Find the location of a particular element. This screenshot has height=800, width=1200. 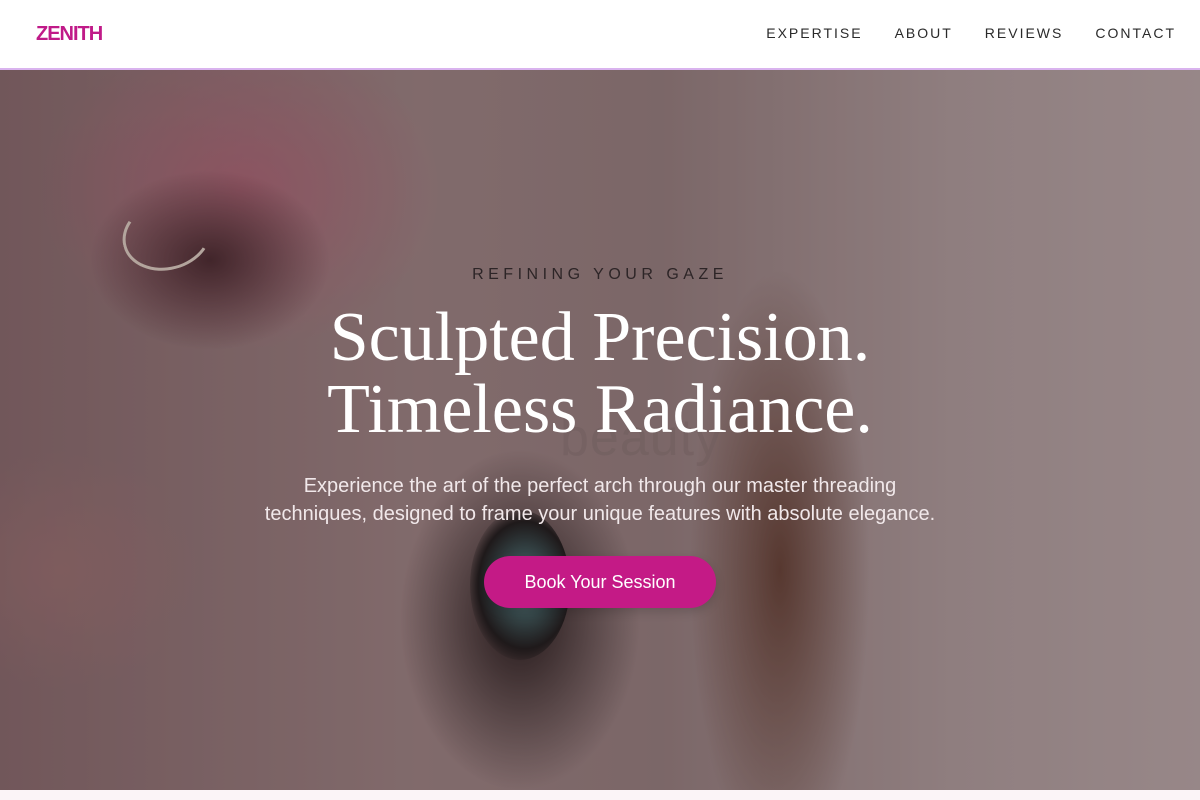

next-section-edge is located at coordinates (600, 795).